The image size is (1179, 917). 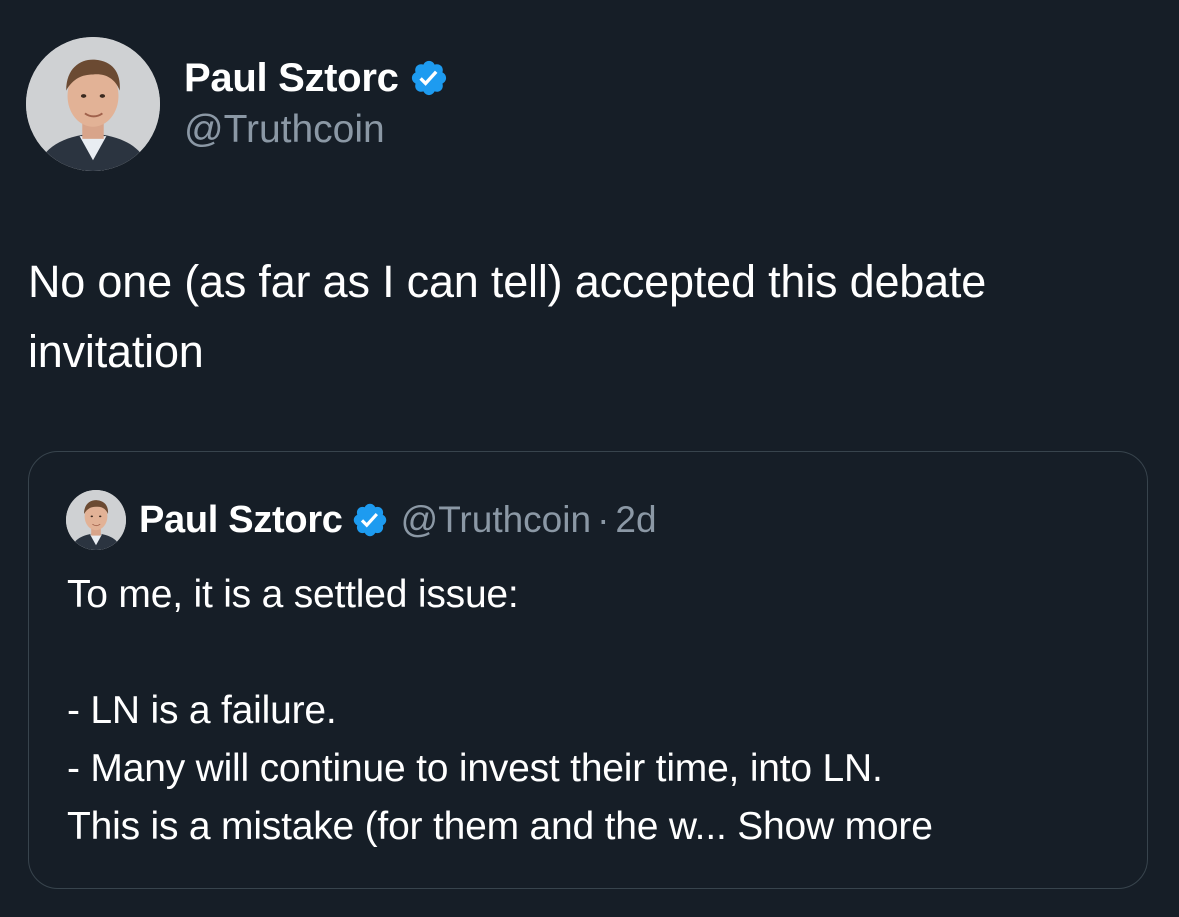 I want to click on quoted-author-handle: @Truthcoin, so click(x=496, y=520).